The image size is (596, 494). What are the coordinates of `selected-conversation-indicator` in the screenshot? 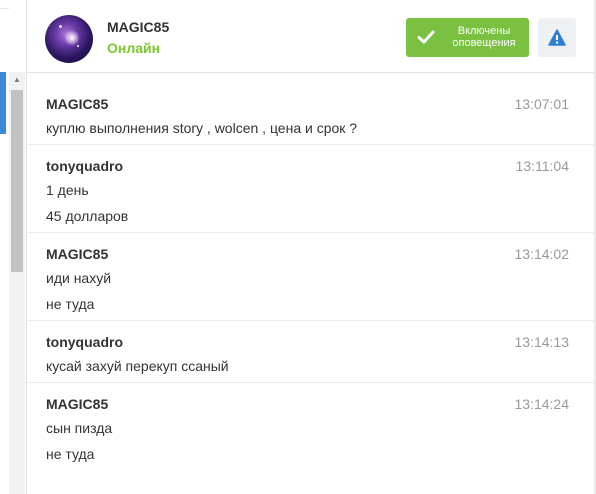 It's located at (3, 103).